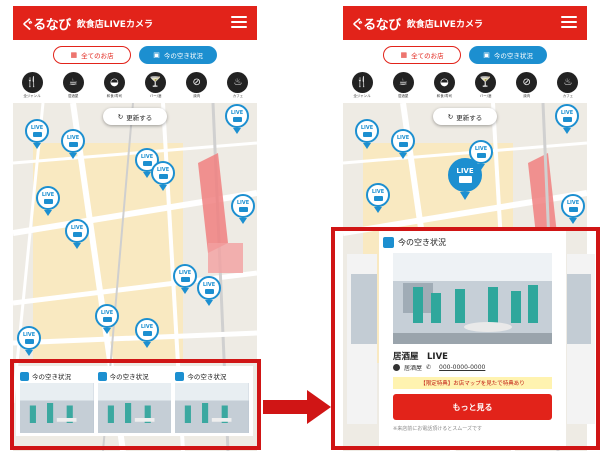 This screenshot has width=603, height=455. I want to click on utensils-icon: 🍴, so click(32, 82).